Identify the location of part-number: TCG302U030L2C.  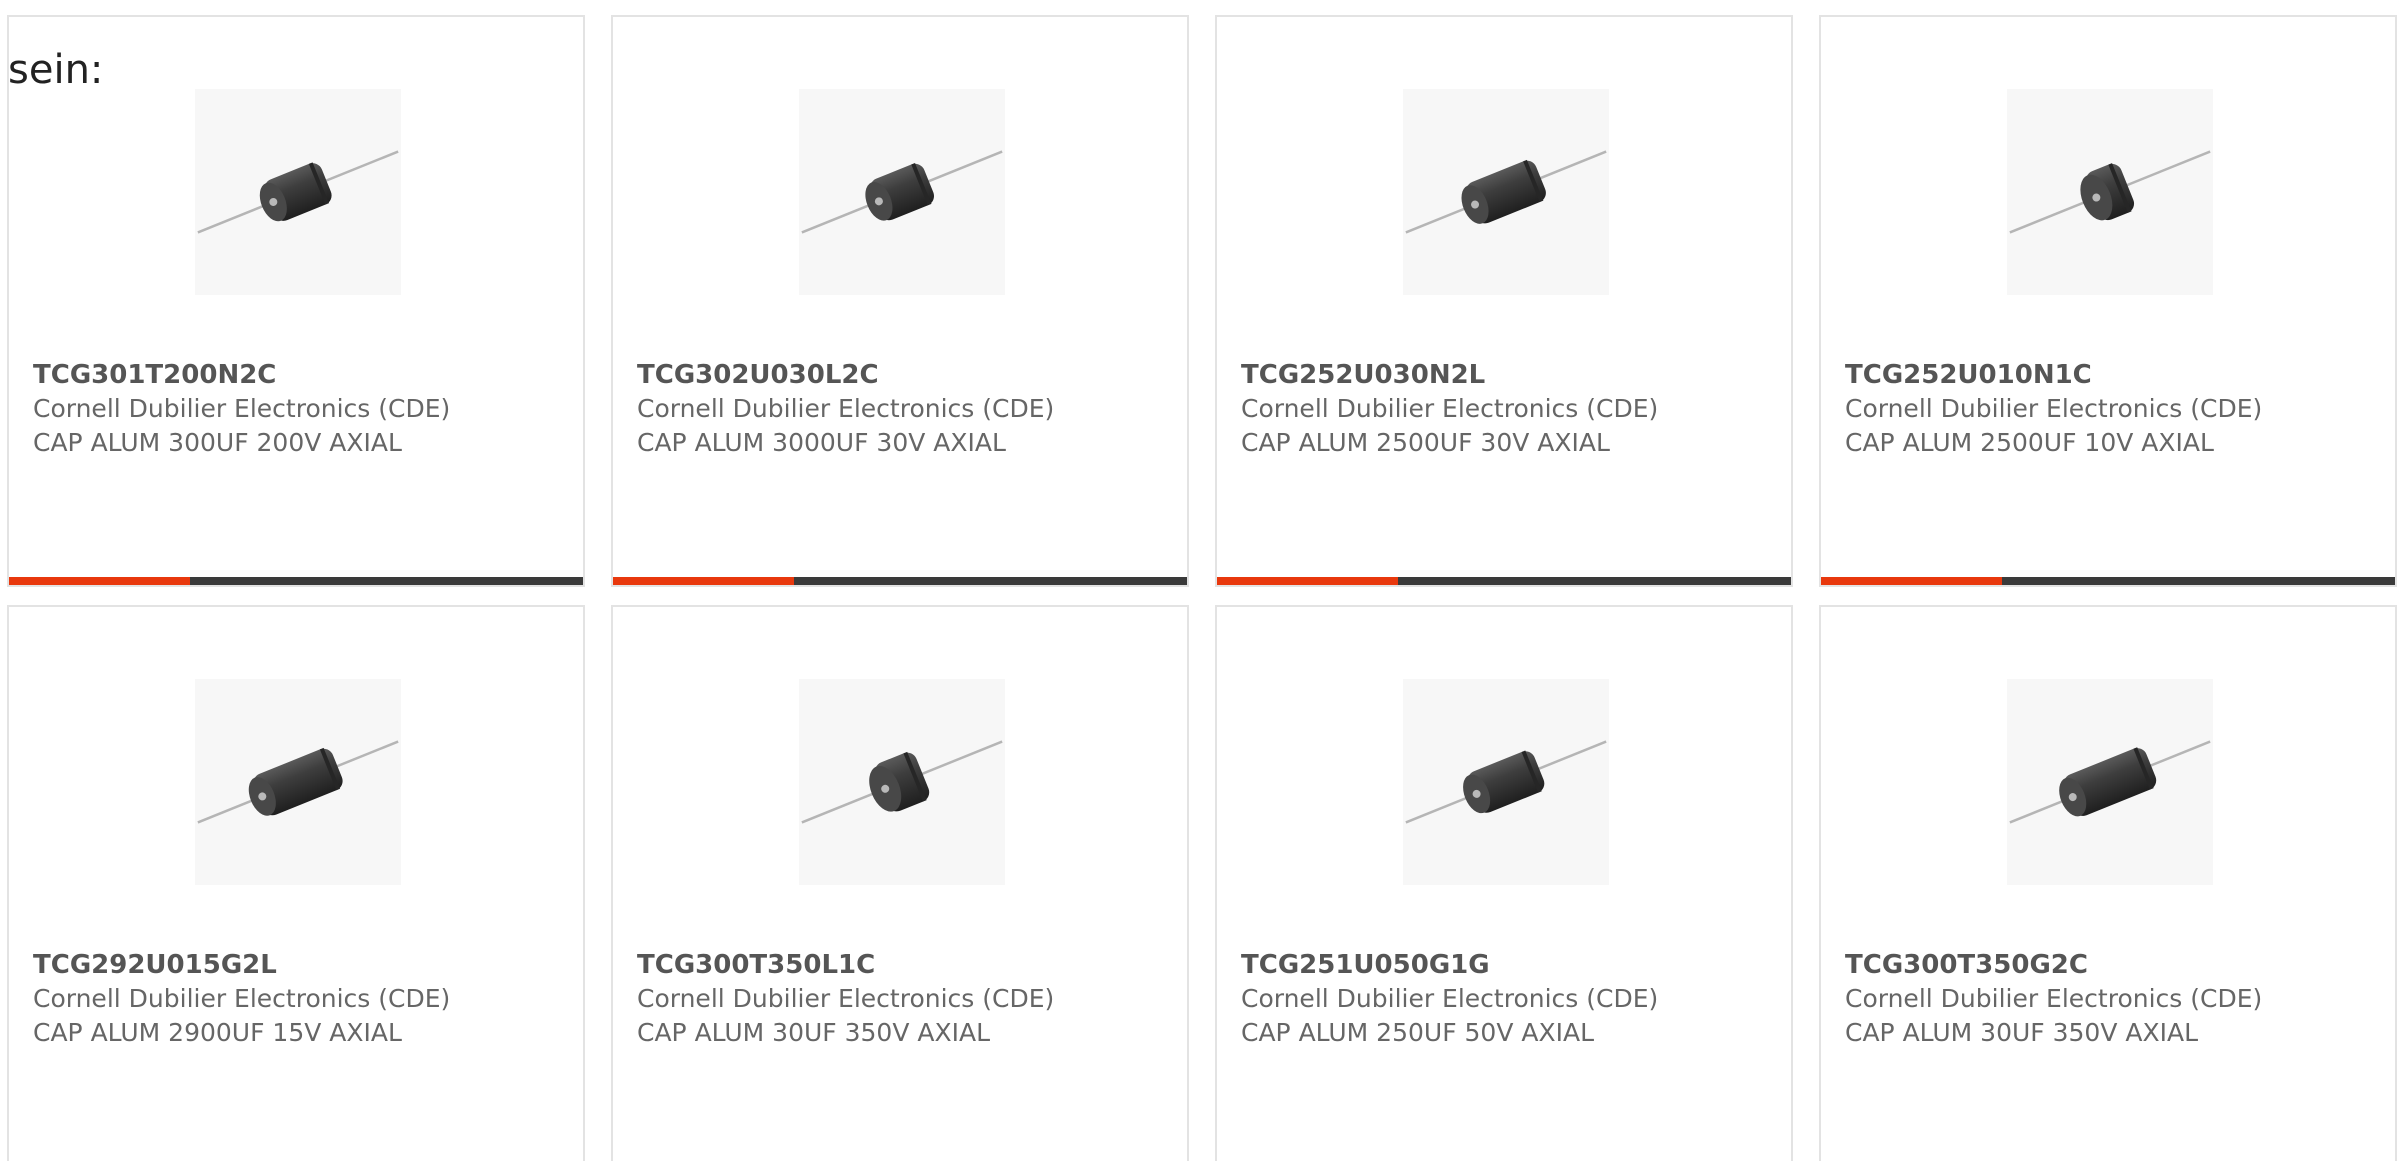
(758, 375).